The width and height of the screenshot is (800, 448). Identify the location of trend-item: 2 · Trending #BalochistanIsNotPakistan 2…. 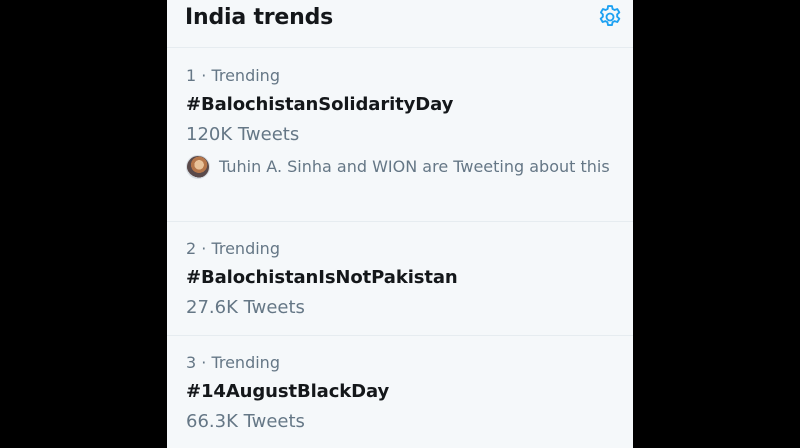
(400, 279).